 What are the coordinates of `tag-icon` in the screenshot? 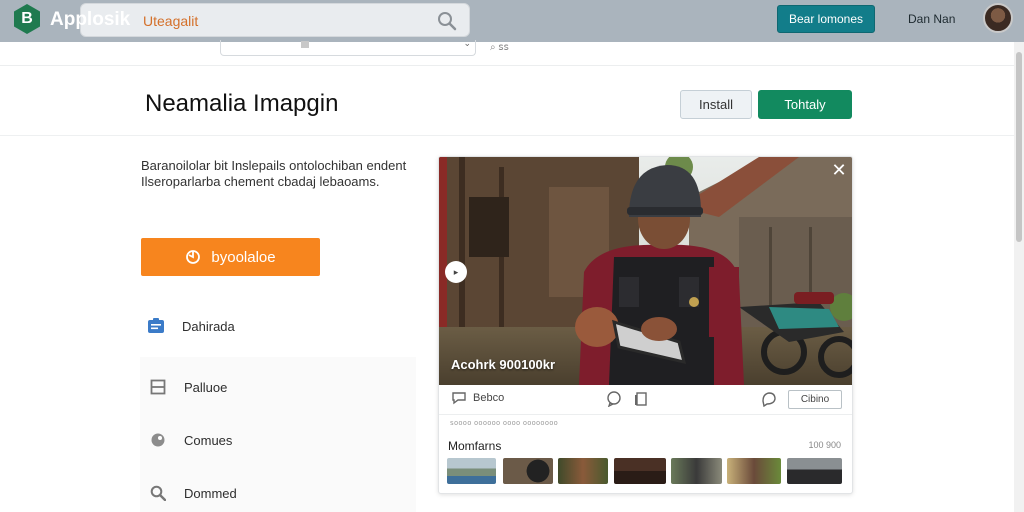 It's located at (769, 399).